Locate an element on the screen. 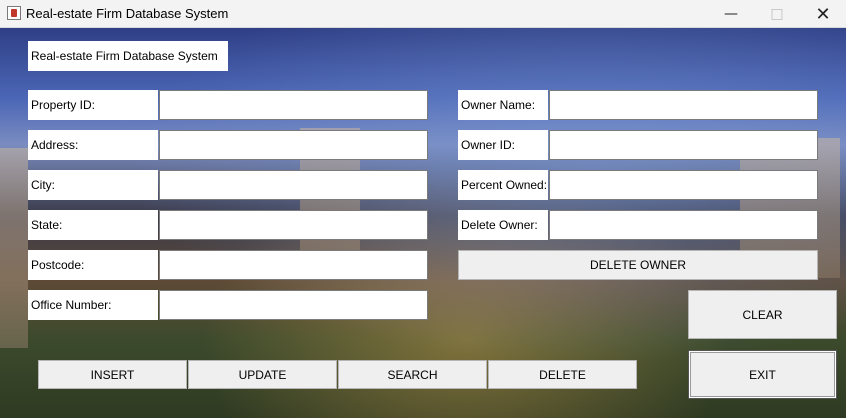 The width and height of the screenshot is (846, 418). window-title: Real-estate Firm Database System is located at coordinates (127, 13).